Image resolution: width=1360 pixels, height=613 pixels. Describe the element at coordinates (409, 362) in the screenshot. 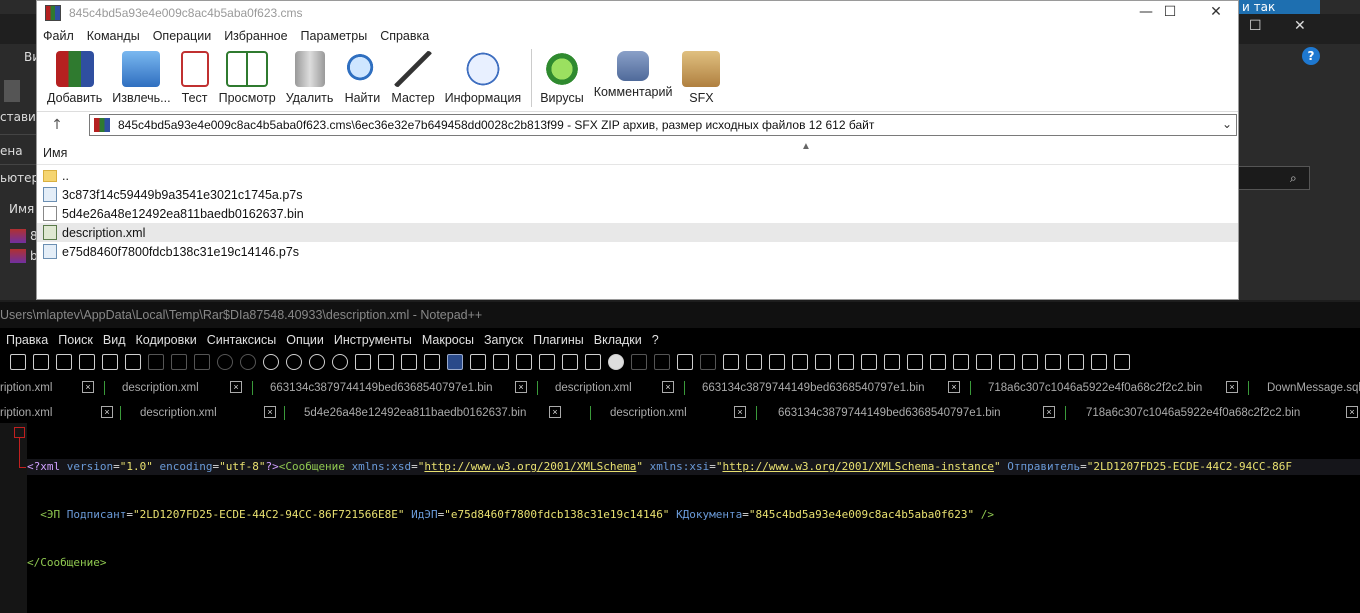

I see `word-wrap-icon` at that location.